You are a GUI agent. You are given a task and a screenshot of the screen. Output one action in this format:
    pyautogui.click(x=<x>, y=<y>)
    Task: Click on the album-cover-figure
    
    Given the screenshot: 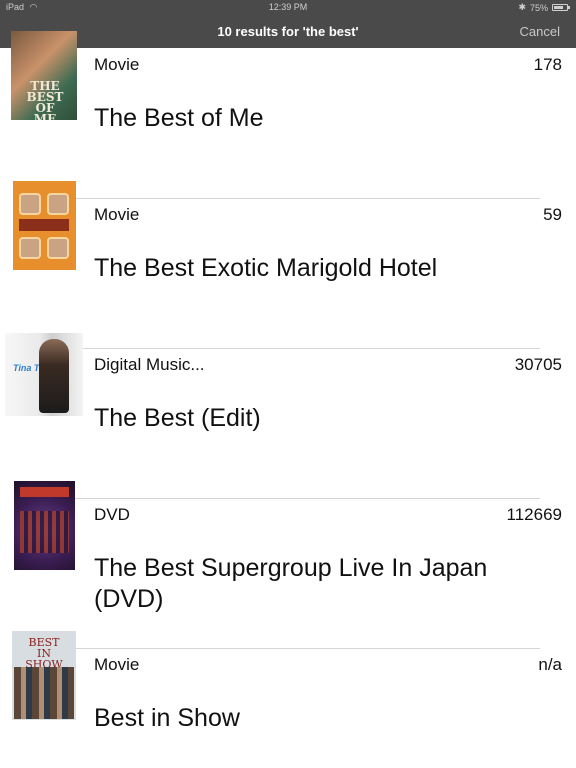 What is the action you would take?
    pyautogui.click(x=54, y=376)
    